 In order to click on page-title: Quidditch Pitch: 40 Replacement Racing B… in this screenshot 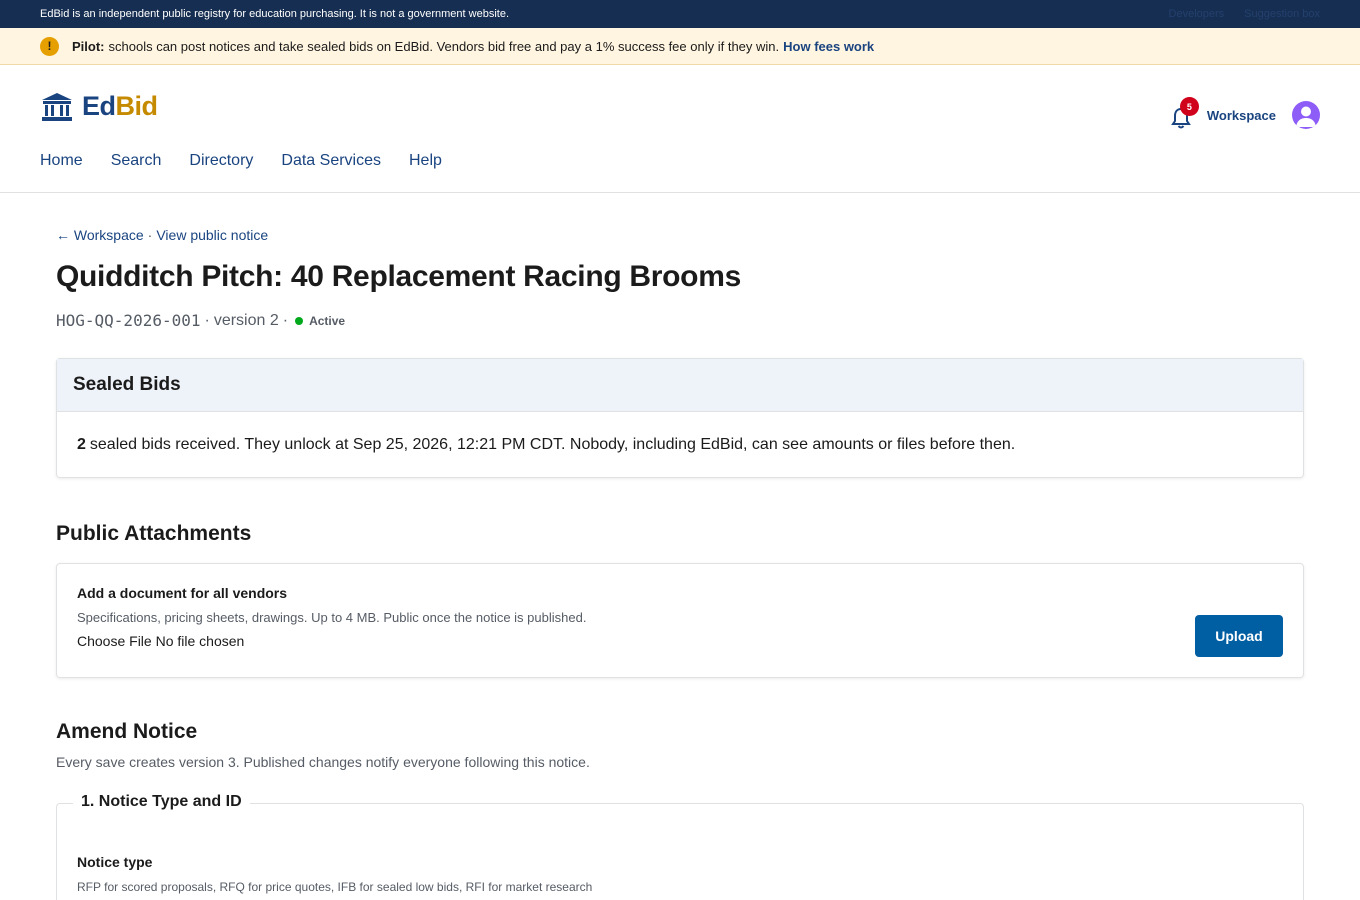, I will do `click(398, 276)`.